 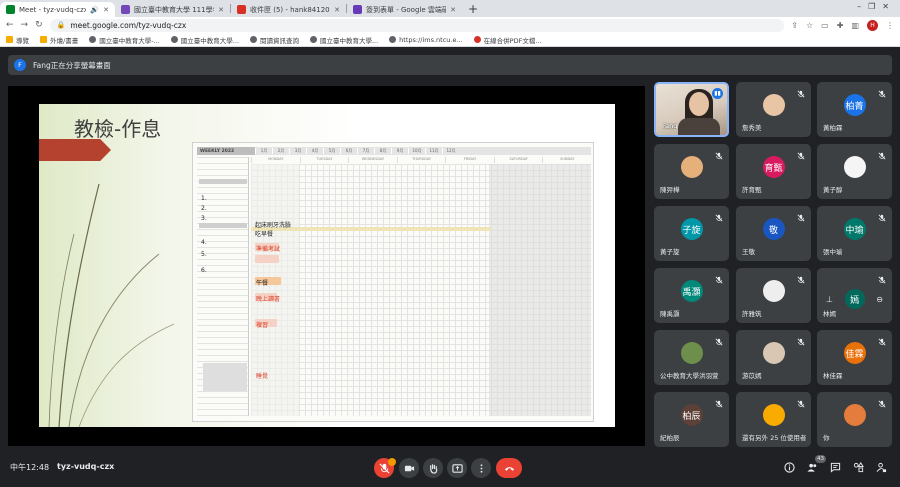 What do you see at coordinates (421, 160) in the screenshot?
I see `day-label: THURSDAY` at bounding box center [421, 160].